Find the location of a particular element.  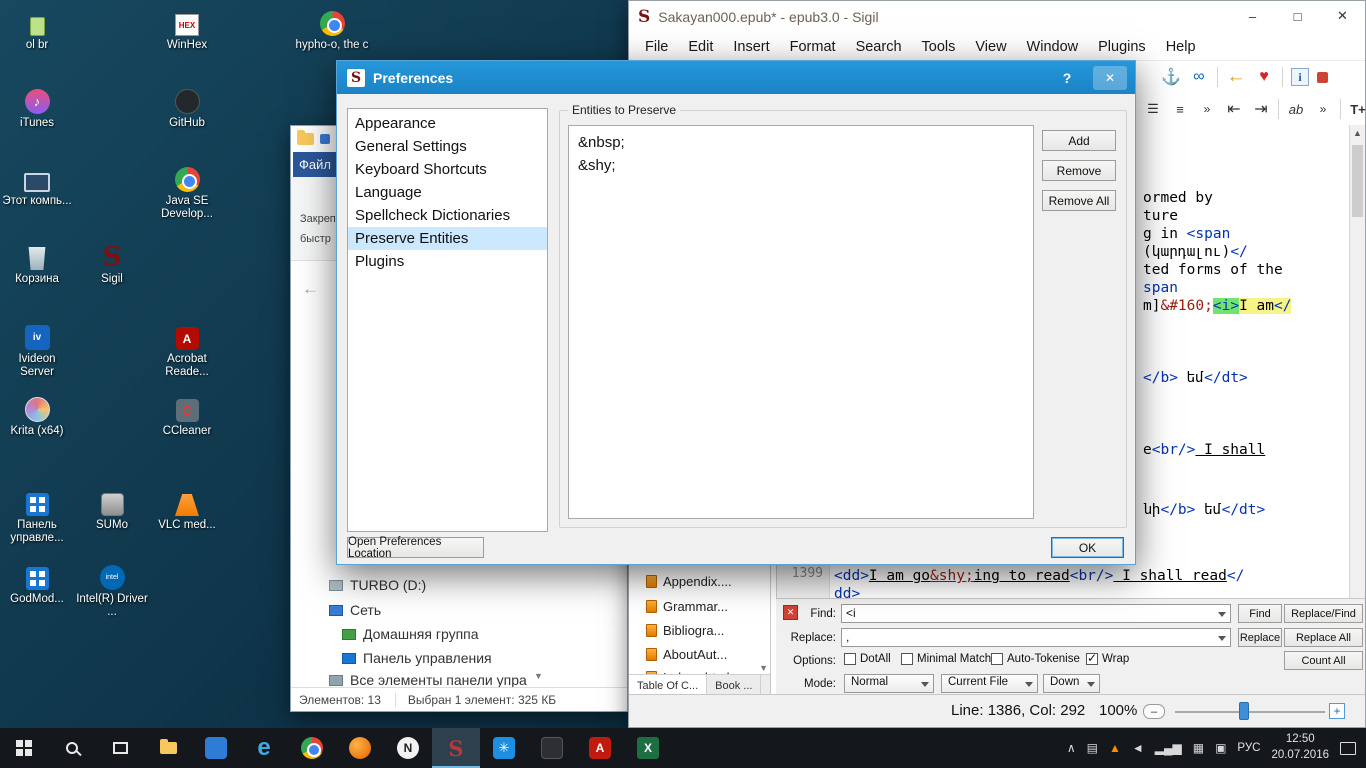

explorer-file-tab: Файл is located at coordinates (315, 164).